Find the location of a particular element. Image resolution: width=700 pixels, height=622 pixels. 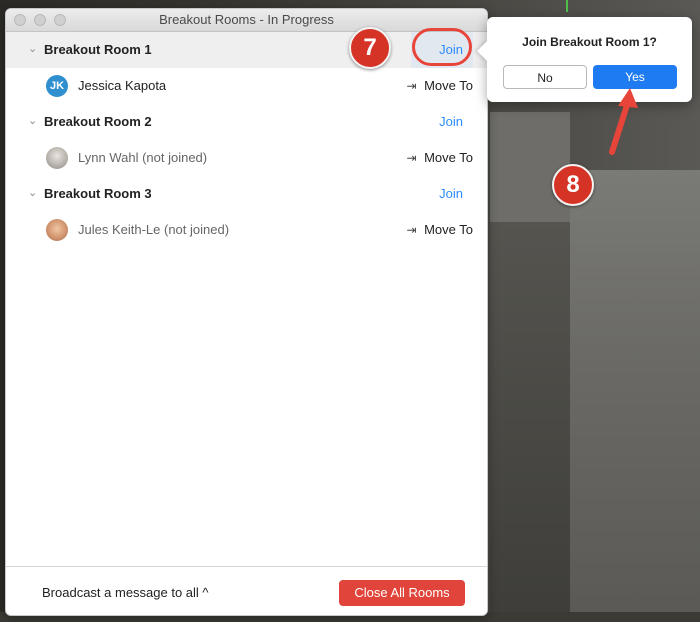

participant-row: Lynn Wahl (not joined) ⇥ Move To is located at coordinates (246, 158).